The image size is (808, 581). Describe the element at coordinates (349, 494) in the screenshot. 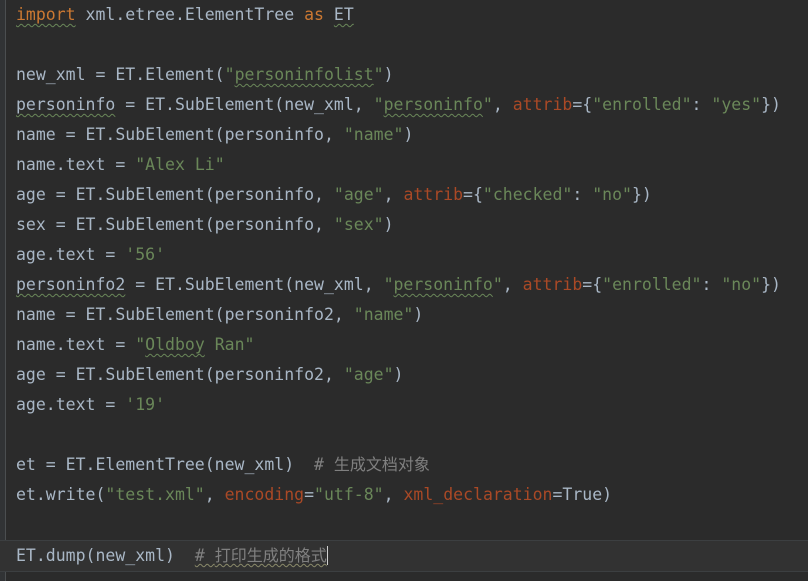

I see `code-token: "utf-8"` at that location.